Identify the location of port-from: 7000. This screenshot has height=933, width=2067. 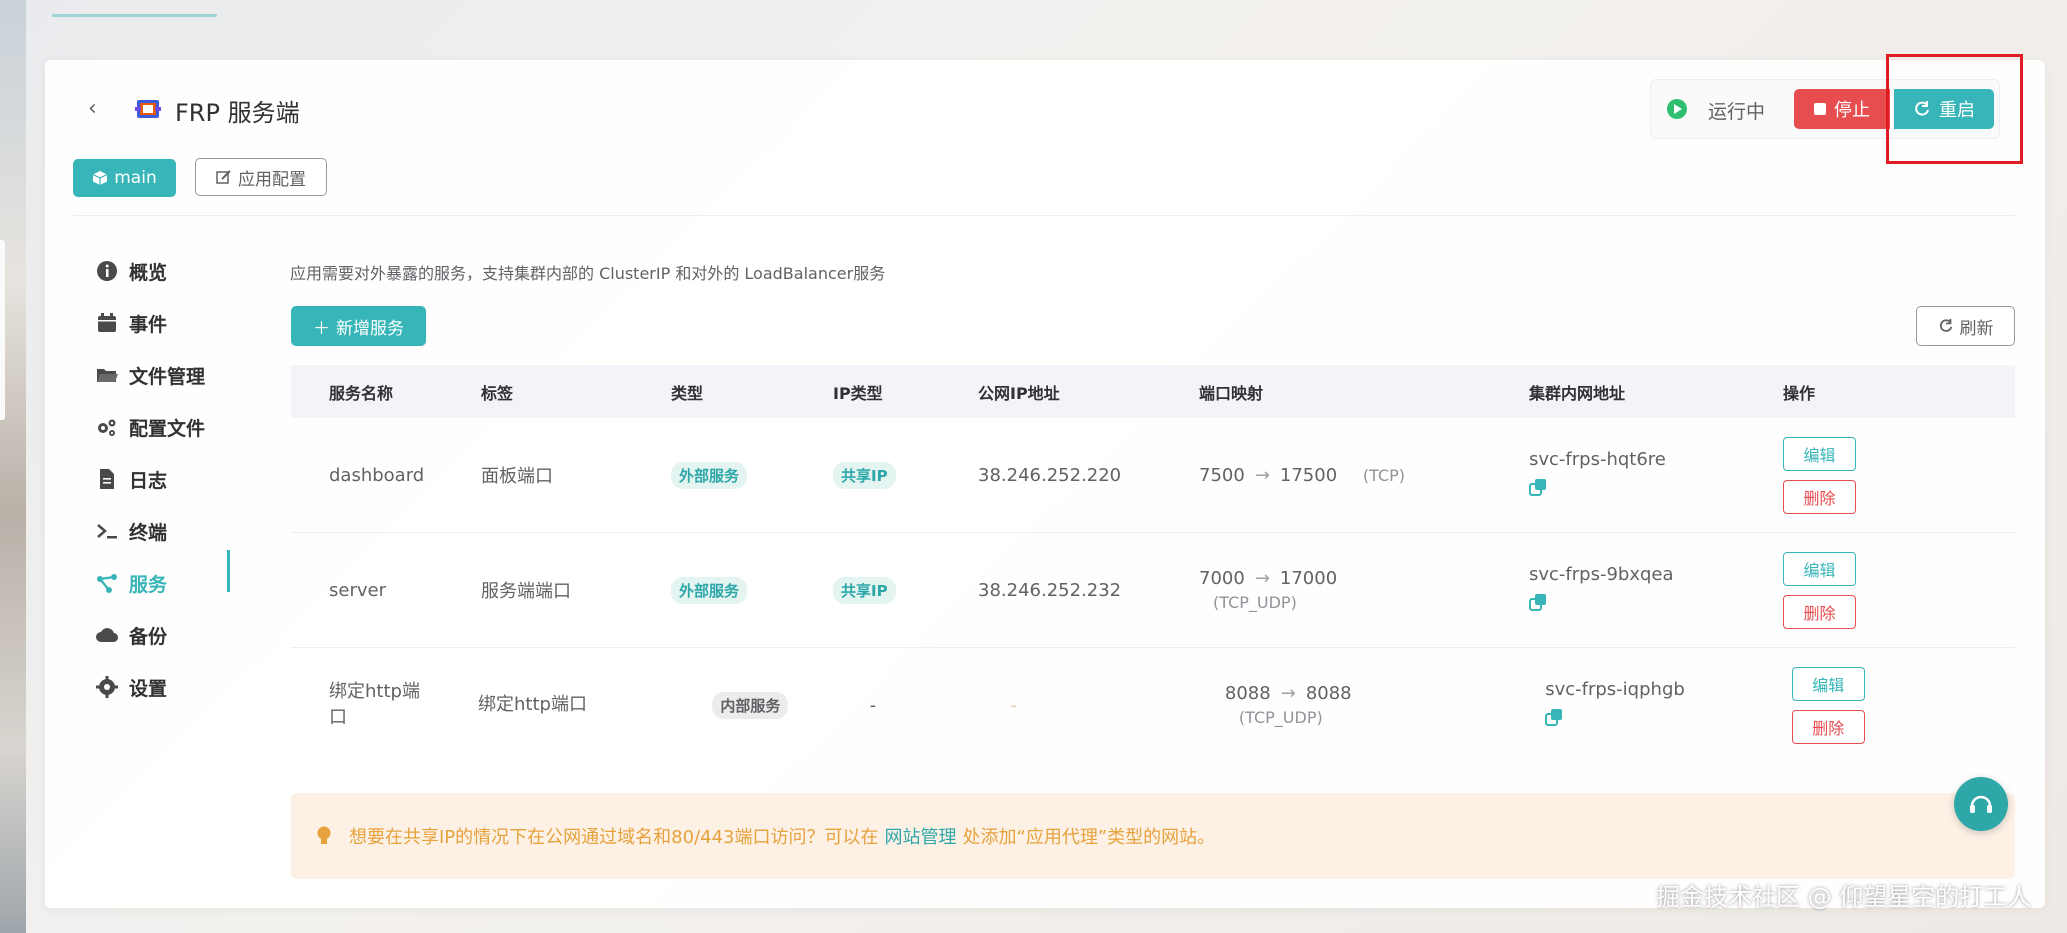
(1222, 578).